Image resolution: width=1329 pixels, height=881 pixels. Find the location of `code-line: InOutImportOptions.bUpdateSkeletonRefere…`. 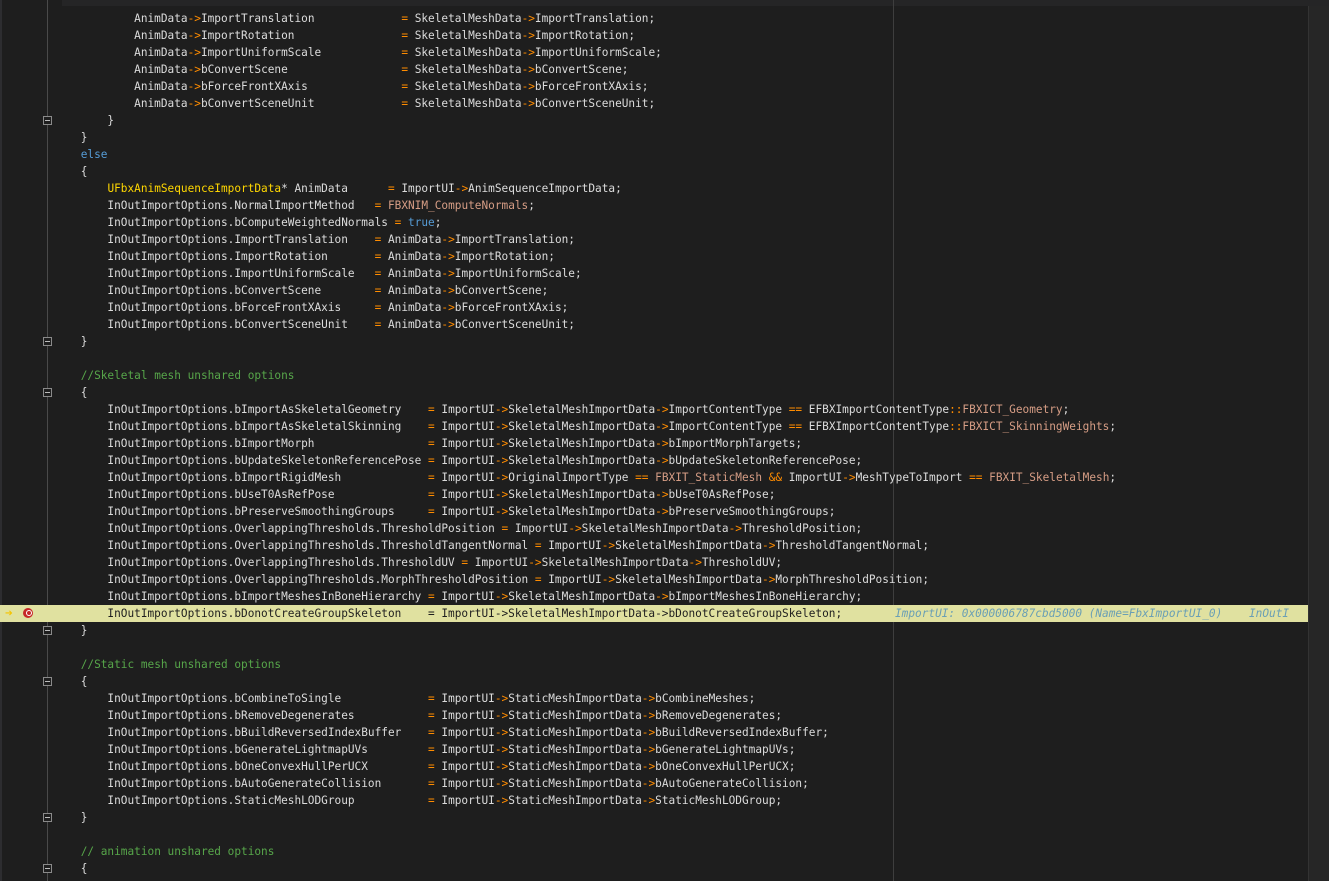

code-line: InOutImportOptions.bUpdateSkeletonRefere… is located at coordinates (654, 460).